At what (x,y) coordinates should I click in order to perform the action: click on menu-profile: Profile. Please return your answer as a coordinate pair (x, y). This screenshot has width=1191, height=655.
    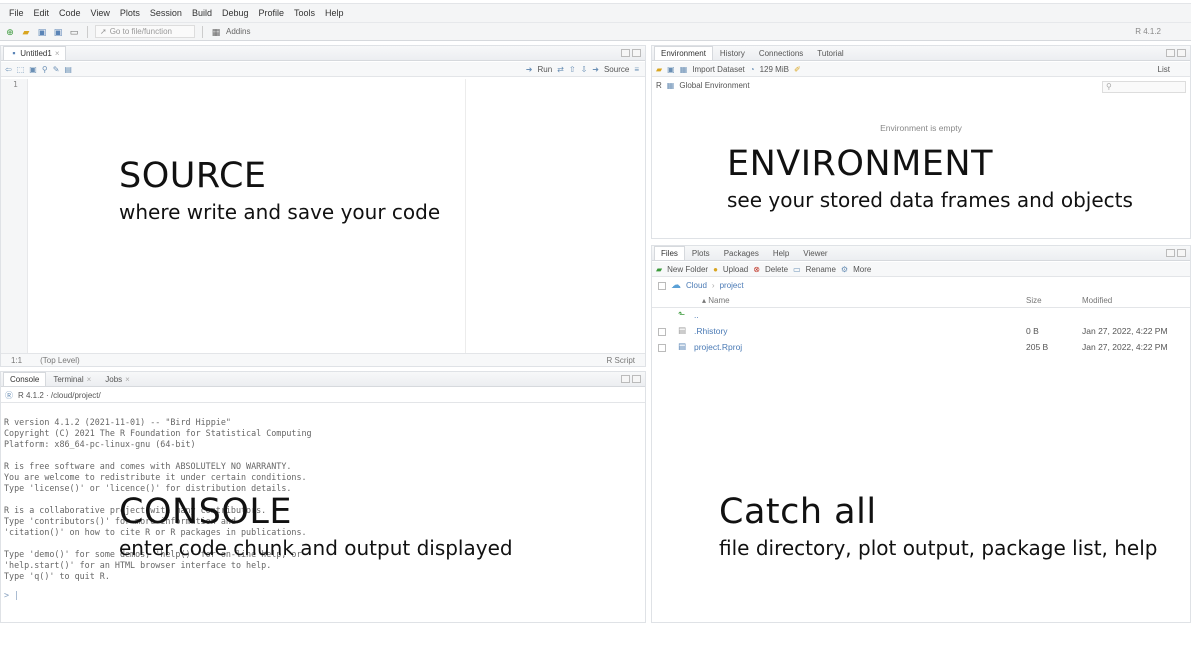
    Looking at the image, I should click on (272, 13).